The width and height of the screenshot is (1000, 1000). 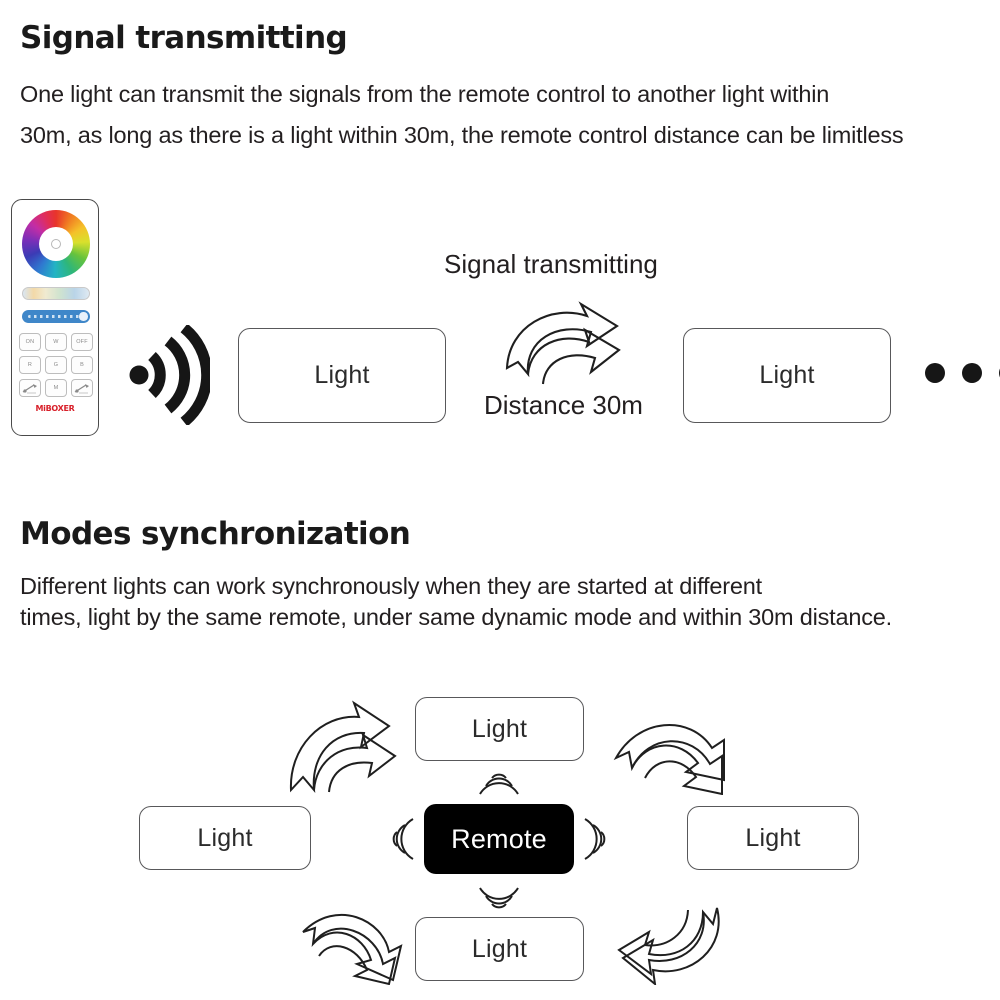 I want to click on remote-node-label: Remote, so click(x=499, y=838).